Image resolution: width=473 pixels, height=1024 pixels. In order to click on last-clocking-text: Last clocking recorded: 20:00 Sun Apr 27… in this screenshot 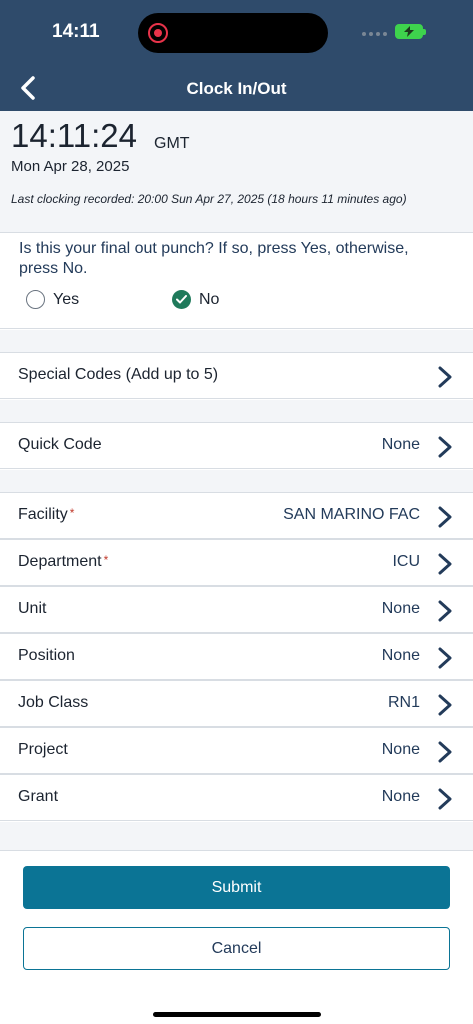, I will do `click(209, 199)`.